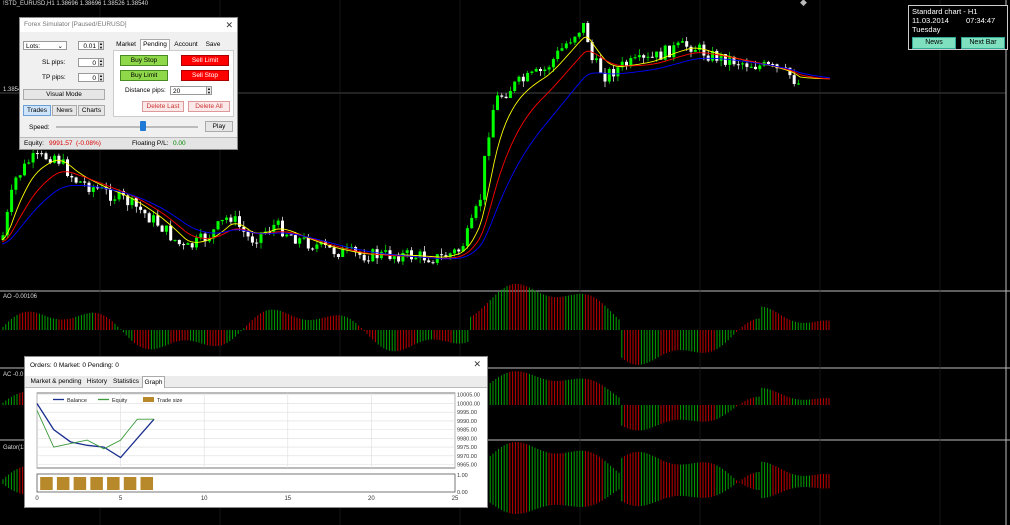 The image size is (1010, 525). What do you see at coordinates (213, 45) in the screenshot?
I see `tab-save: Save` at bounding box center [213, 45].